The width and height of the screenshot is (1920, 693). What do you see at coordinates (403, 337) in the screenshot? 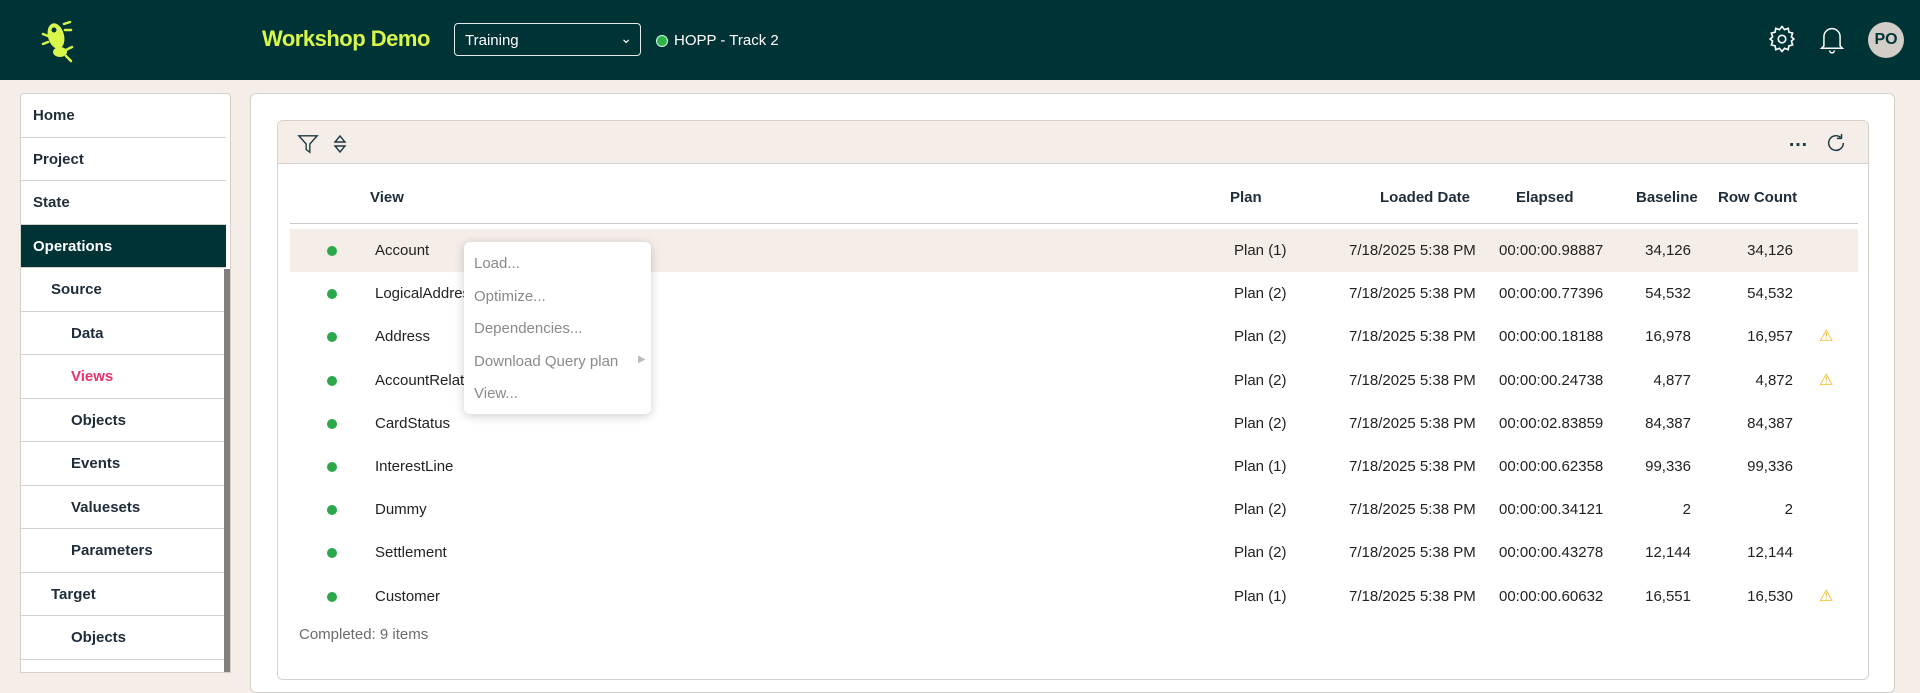
I see `cell-view: Address` at bounding box center [403, 337].